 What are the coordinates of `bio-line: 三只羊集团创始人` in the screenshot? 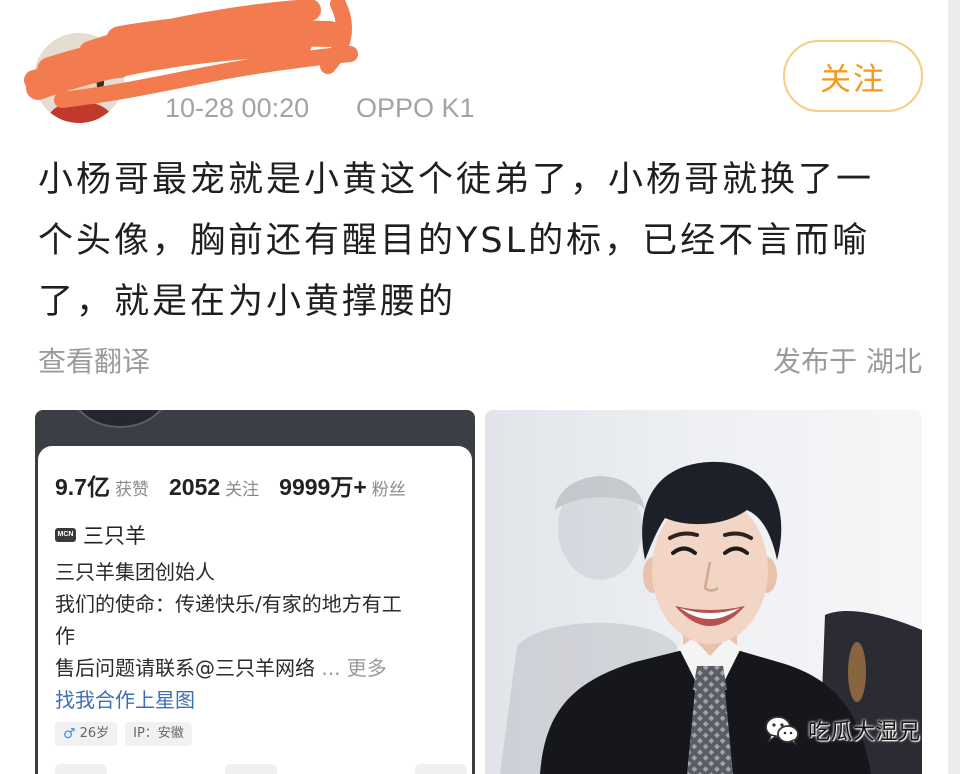 It's located at (135, 572).